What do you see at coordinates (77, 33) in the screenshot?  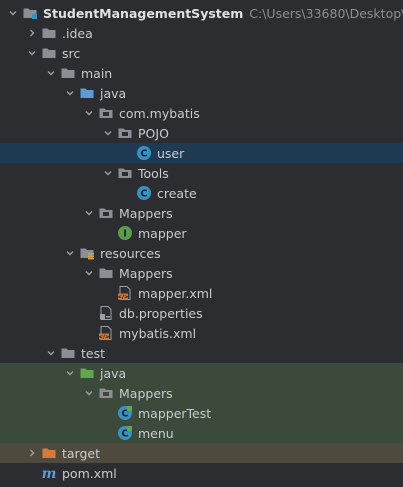 I see `tree-item-label: .idea` at bounding box center [77, 33].